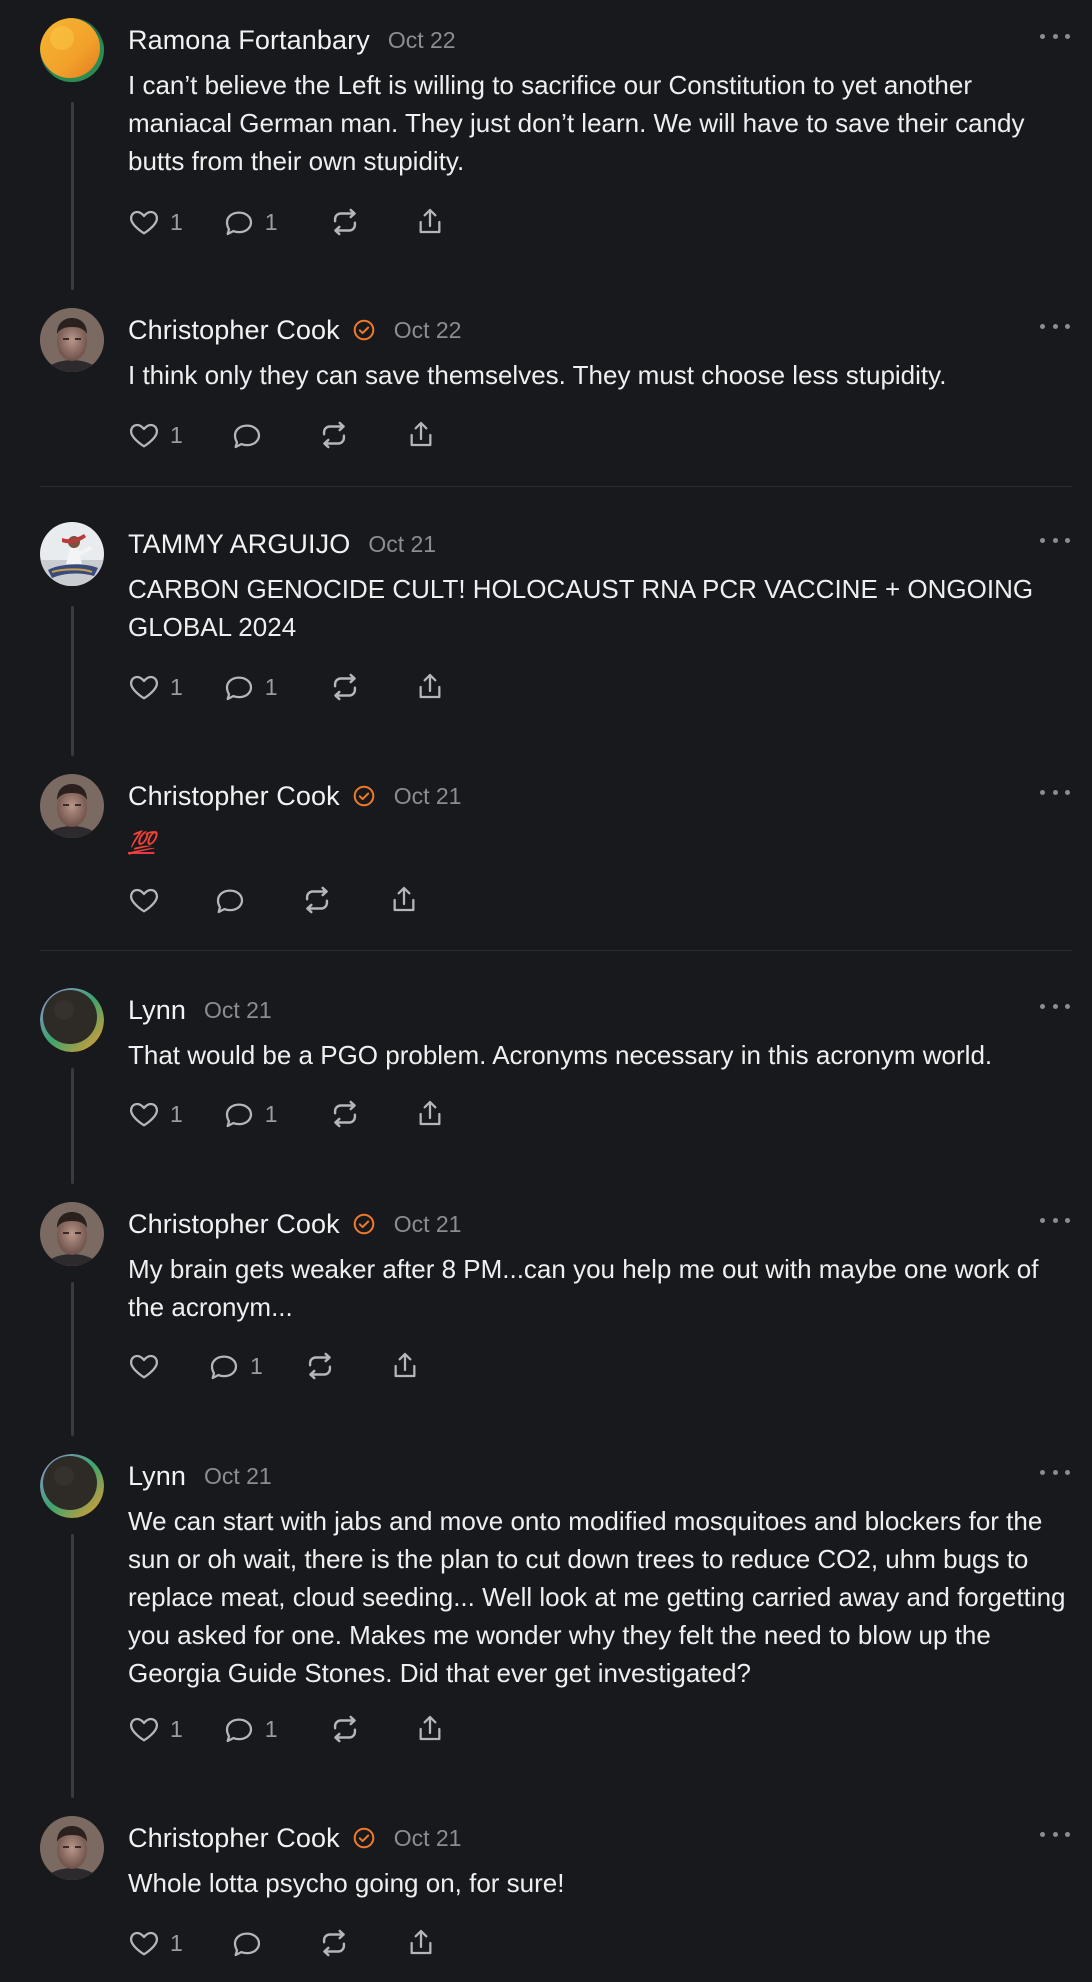  I want to click on verified-check-badge-icon, so click(364, 796).